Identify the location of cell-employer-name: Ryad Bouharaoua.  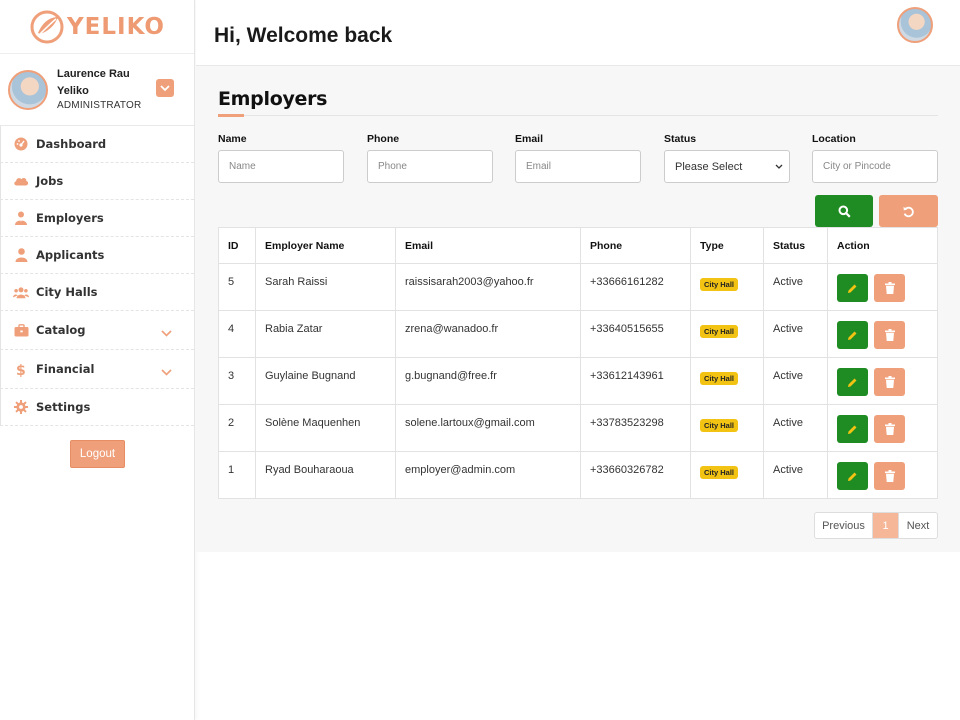
(325, 475).